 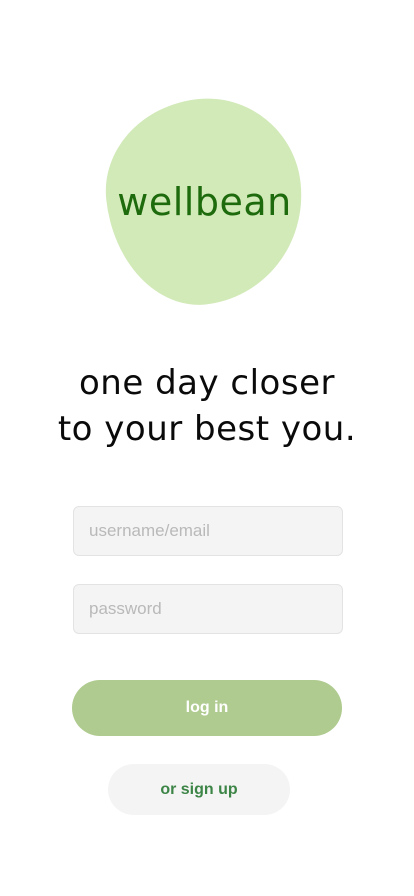 I want to click on password-input, so click(x=208, y=609).